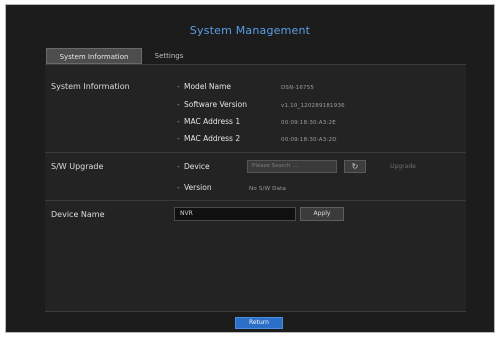  What do you see at coordinates (322, 214) in the screenshot?
I see `apply-button: Apply` at bounding box center [322, 214].